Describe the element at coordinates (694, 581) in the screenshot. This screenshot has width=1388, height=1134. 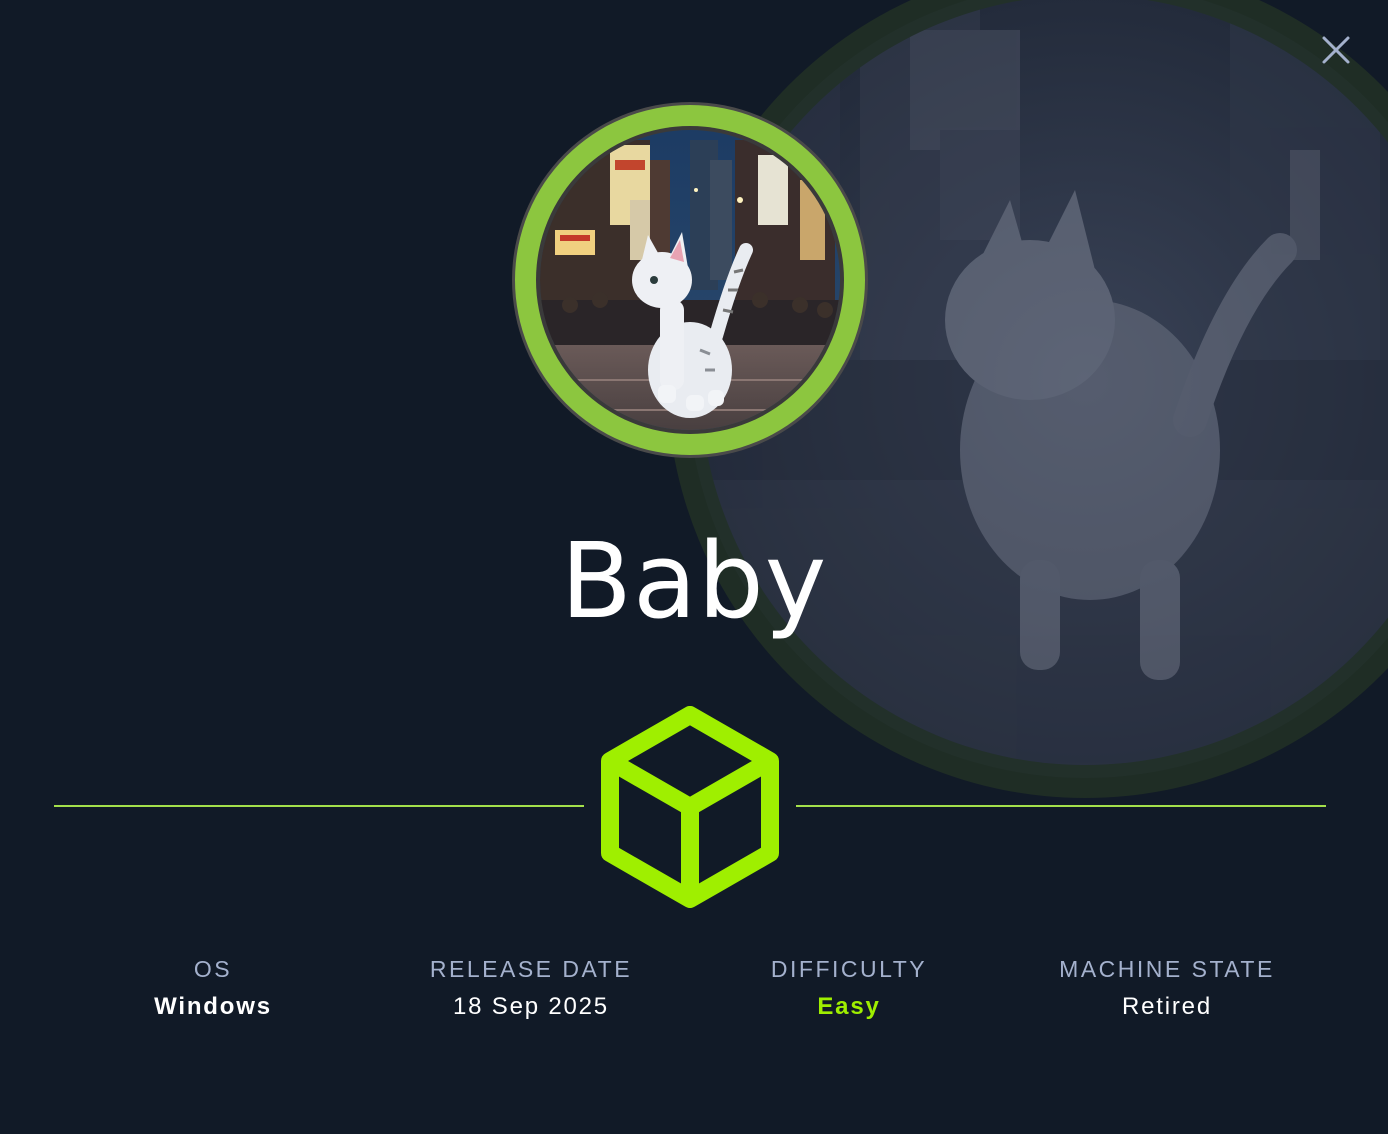
I see `machine-name: Baby` at that location.